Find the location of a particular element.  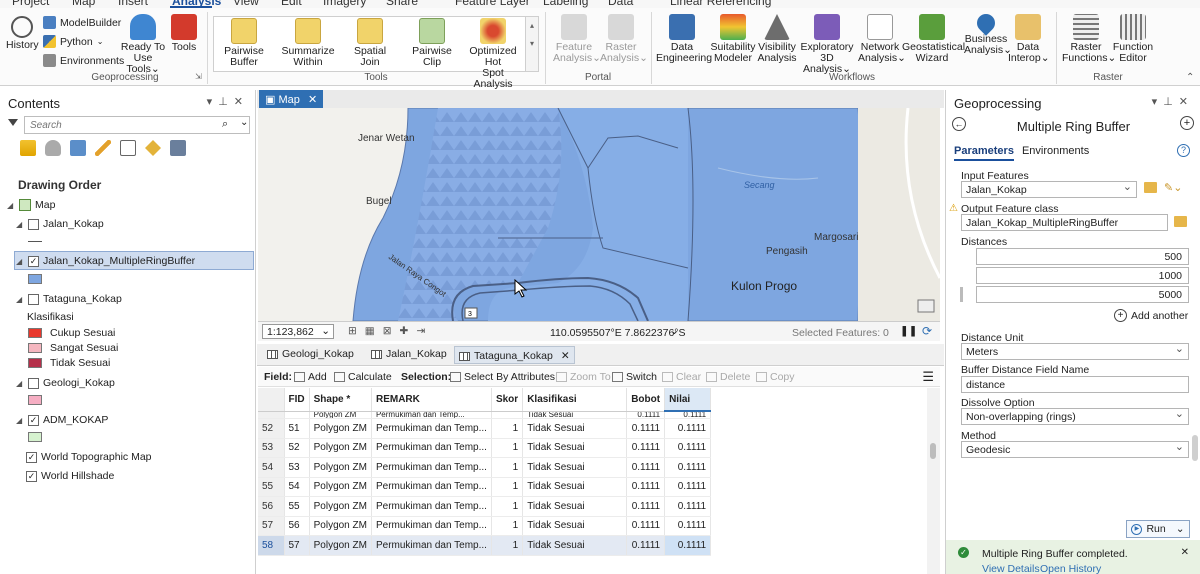

column-header-shape: Shape * is located at coordinates (340, 400).